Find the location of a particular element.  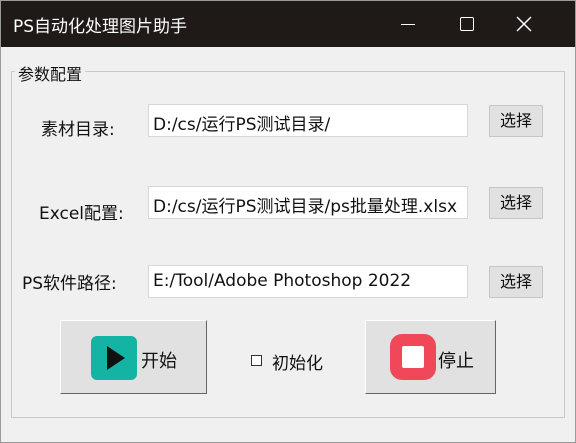

minimize-icon is located at coordinates (408, 24).